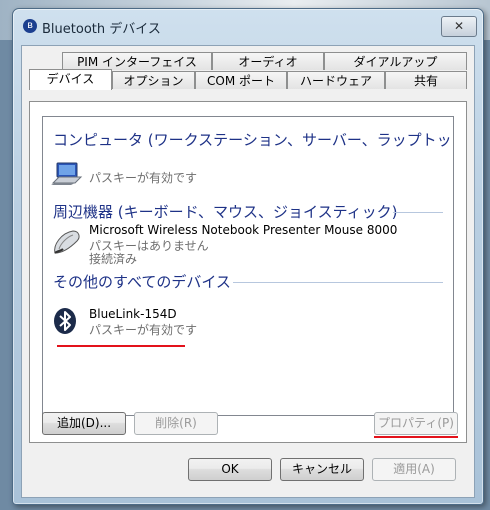  What do you see at coordinates (101, 29) in the screenshot?
I see `window-title: Bluetooth デバイス` at bounding box center [101, 29].